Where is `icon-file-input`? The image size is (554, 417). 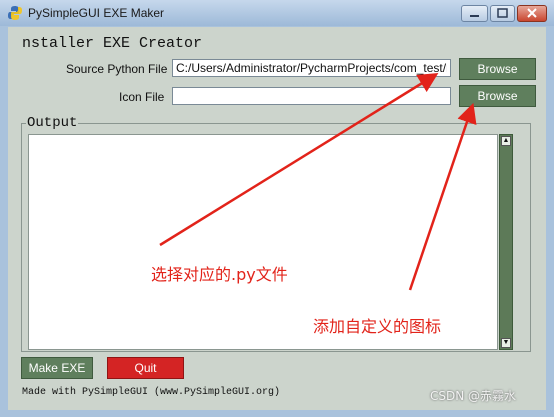 icon-file-input is located at coordinates (311, 96).